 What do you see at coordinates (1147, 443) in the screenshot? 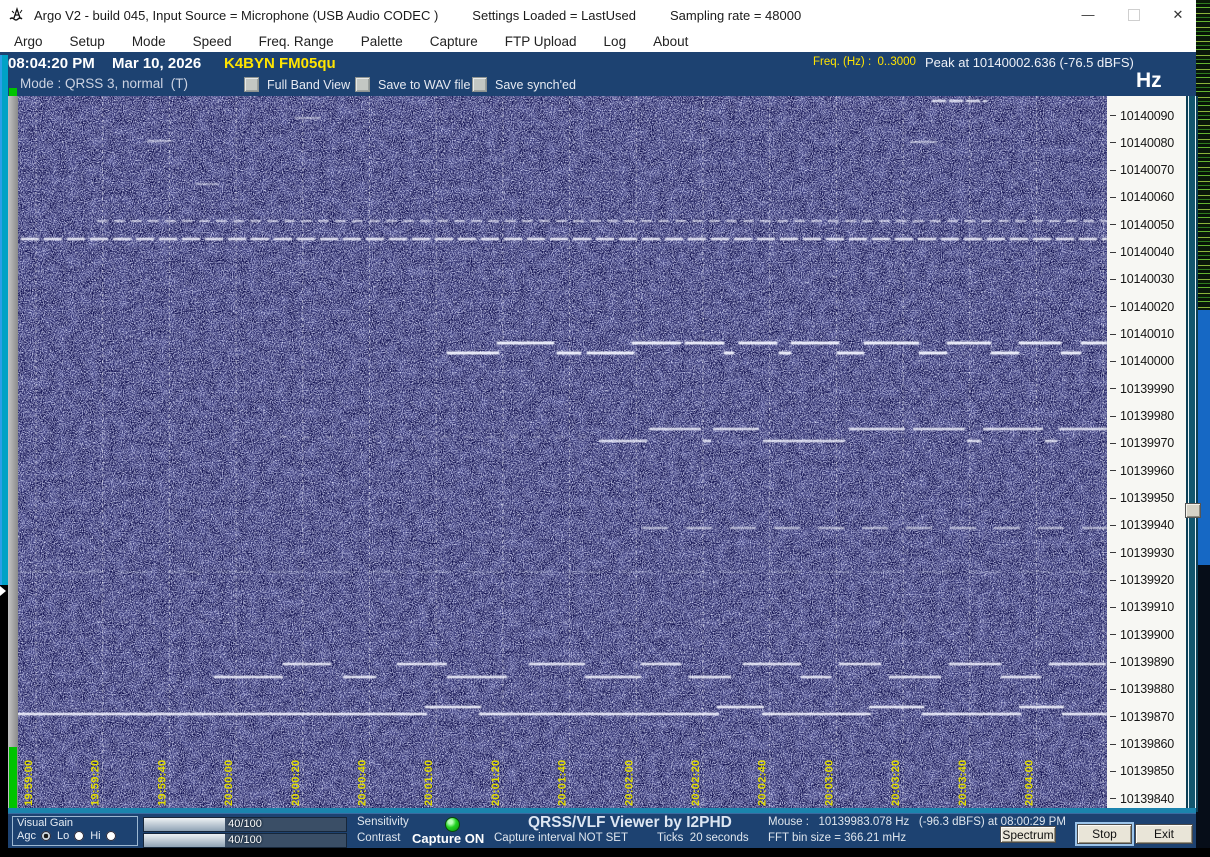
I see `freq-value: 10139970` at bounding box center [1147, 443].